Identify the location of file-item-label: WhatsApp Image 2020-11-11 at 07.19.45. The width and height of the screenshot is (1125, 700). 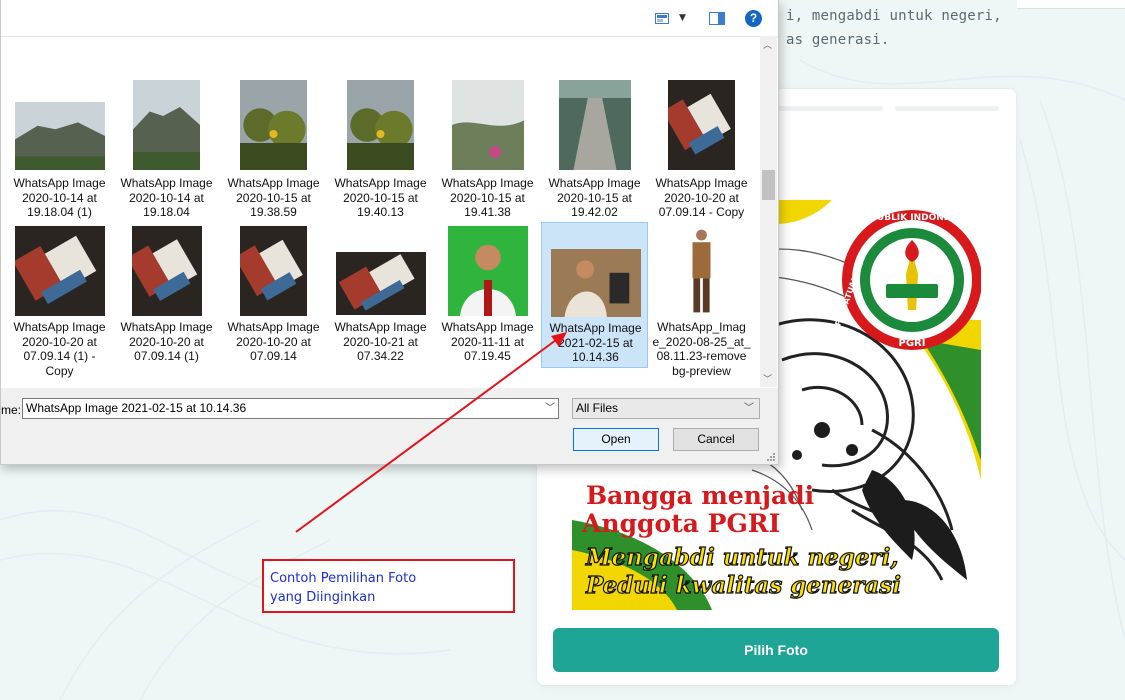
(487, 341).